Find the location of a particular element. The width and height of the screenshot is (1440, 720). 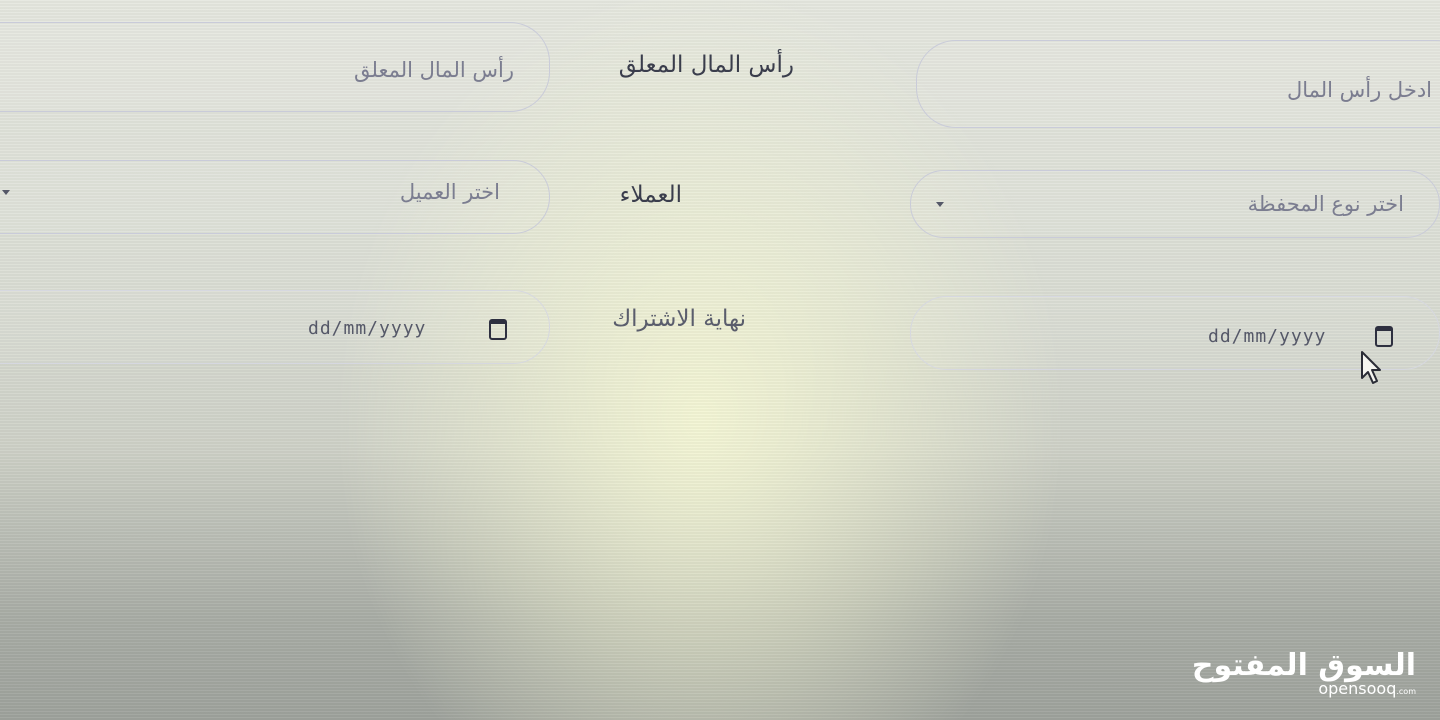

client-select-placeholder: اختر العميل is located at coordinates (449, 192).